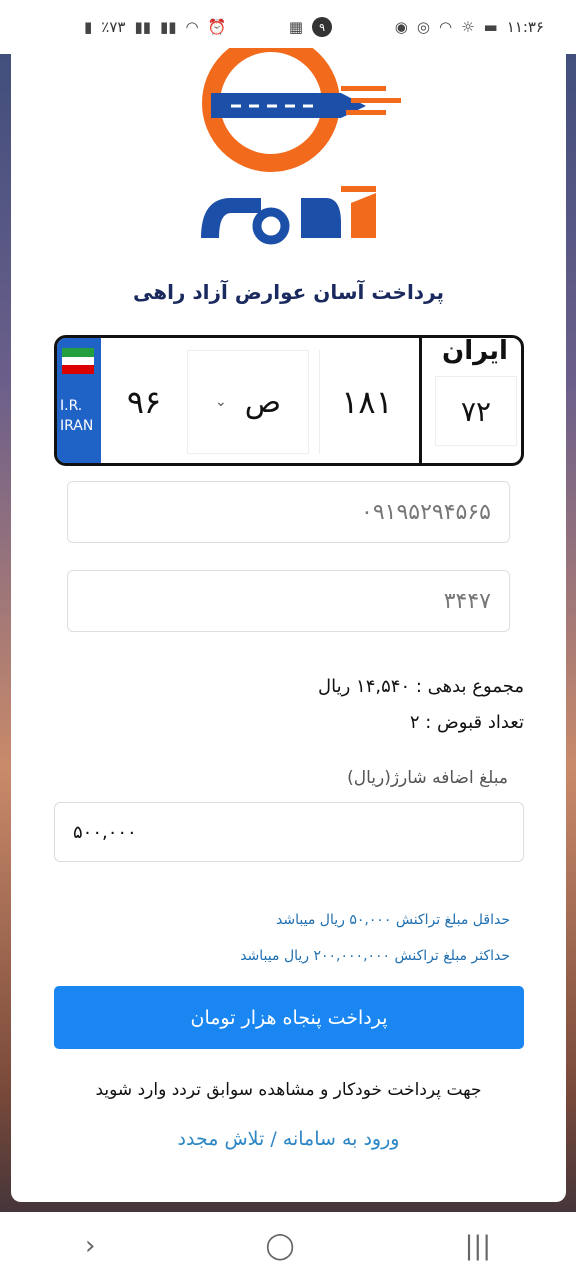  I want to click on plate-country-strip: I.R. IRAN, so click(79, 400).